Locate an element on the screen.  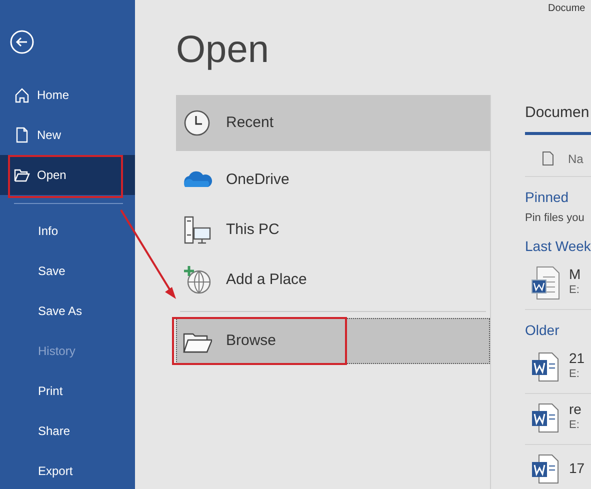
file-row: 21 E: is located at coordinates (558, 368).